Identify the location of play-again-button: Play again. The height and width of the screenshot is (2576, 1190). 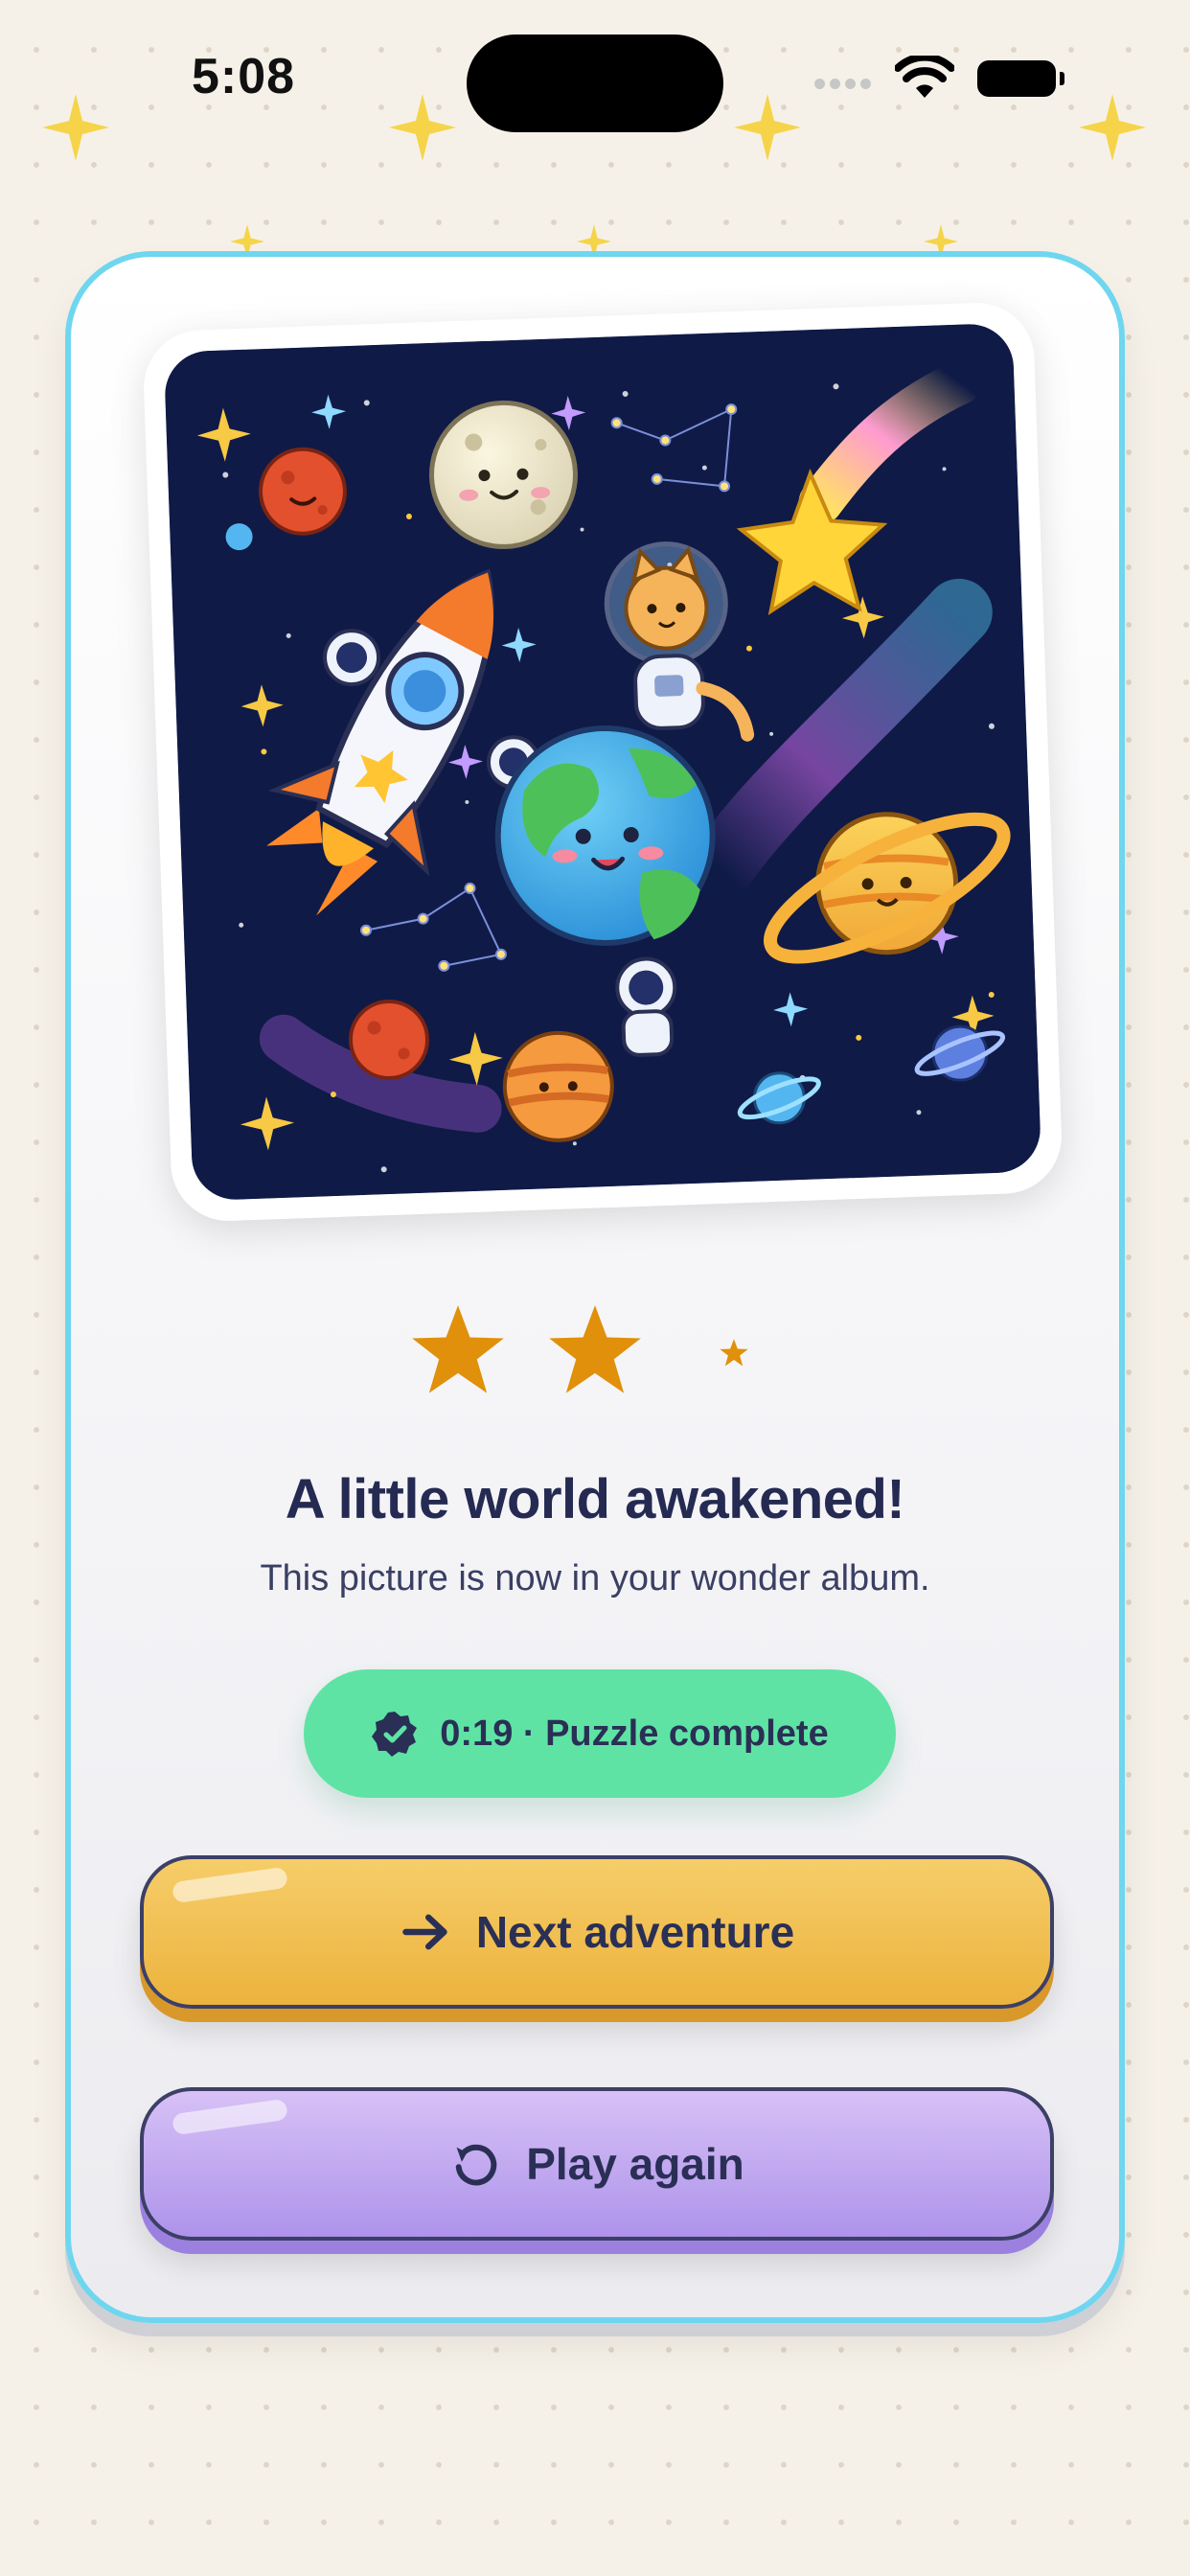
(597, 2164).